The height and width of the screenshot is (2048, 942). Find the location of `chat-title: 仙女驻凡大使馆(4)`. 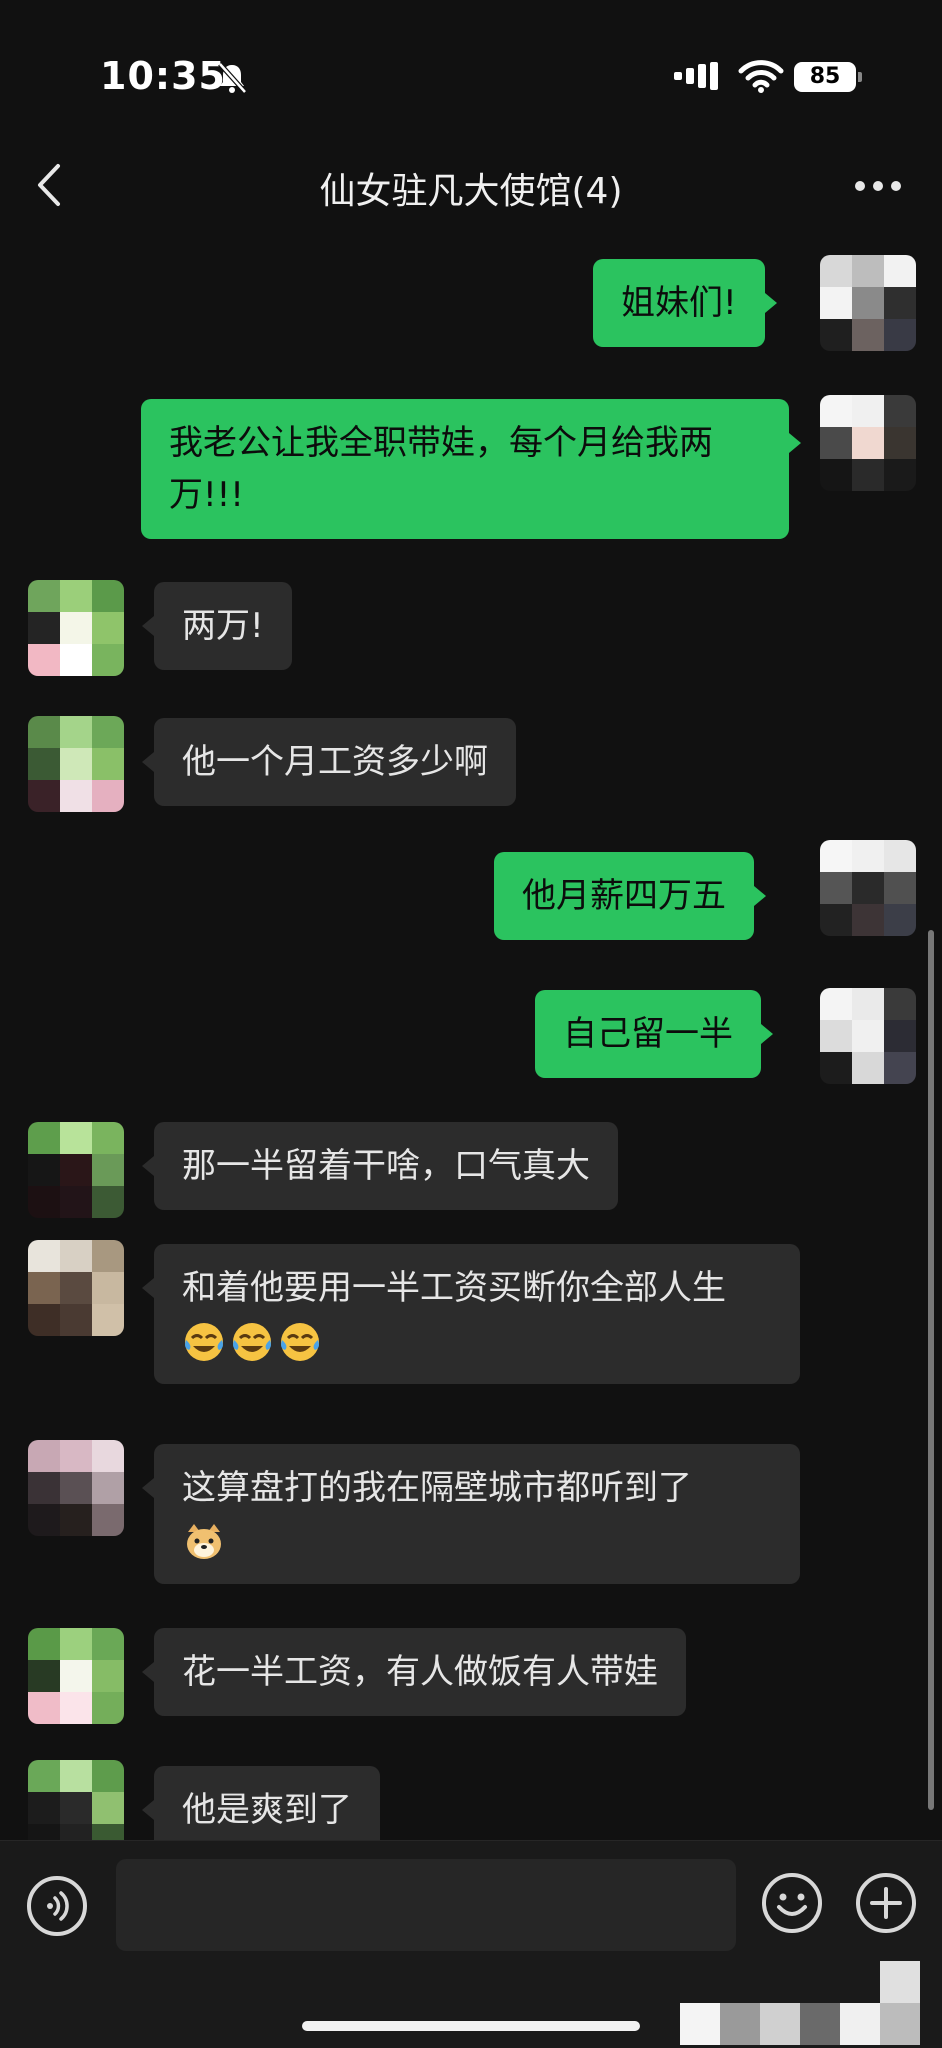

chat-title: 仙女驻凡大使馆(4) is located at coordinates (471, 191).